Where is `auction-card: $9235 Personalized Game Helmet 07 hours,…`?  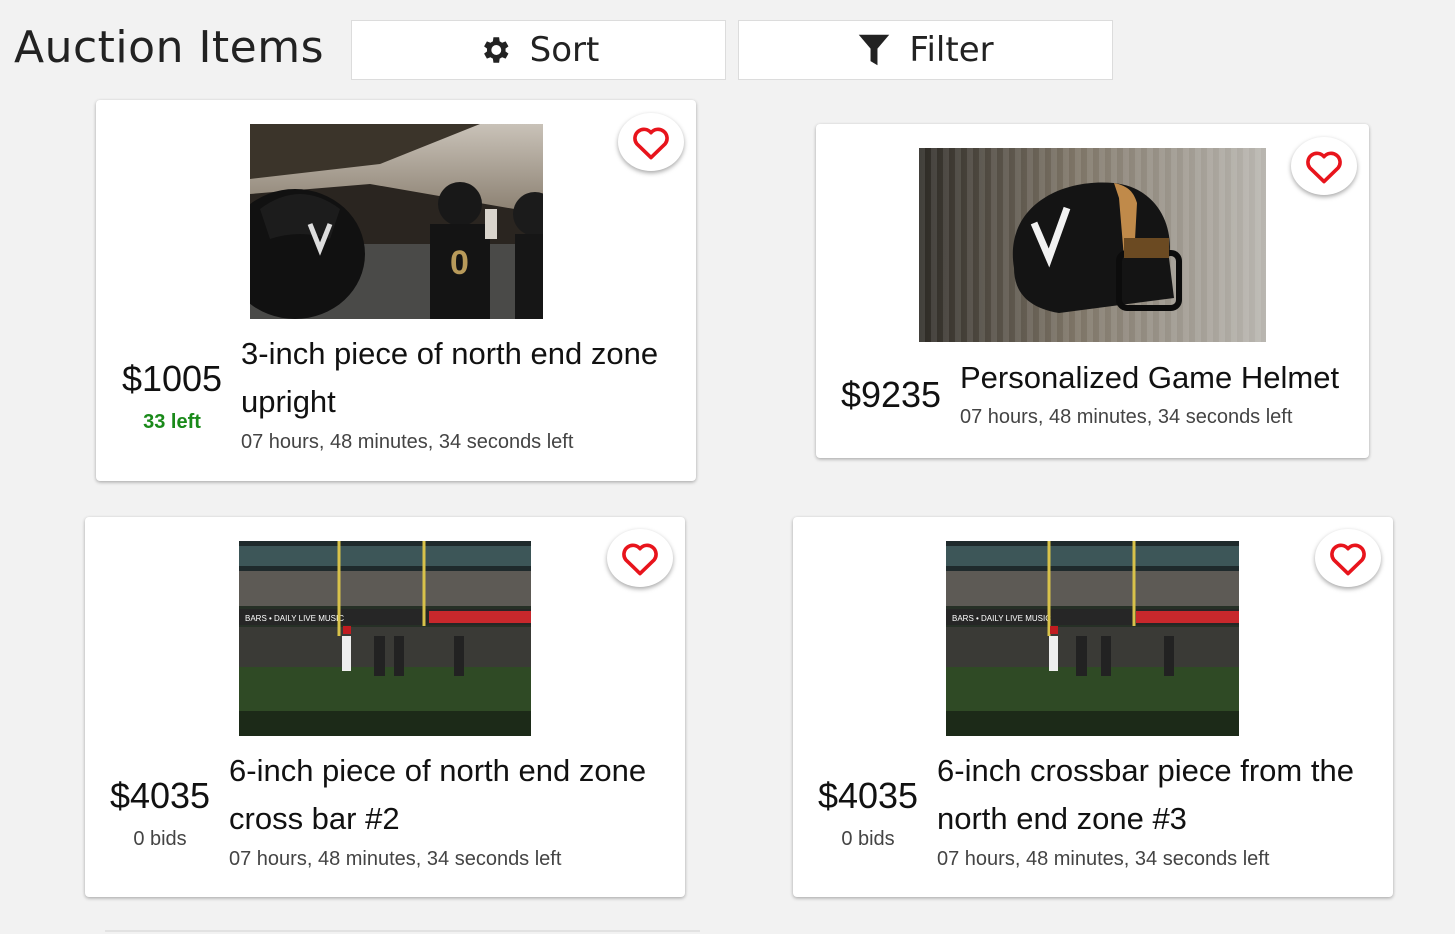 auction-card: $9235 Personalized Game Helmet 07 hours,… is located at coordinates (1092, 291).